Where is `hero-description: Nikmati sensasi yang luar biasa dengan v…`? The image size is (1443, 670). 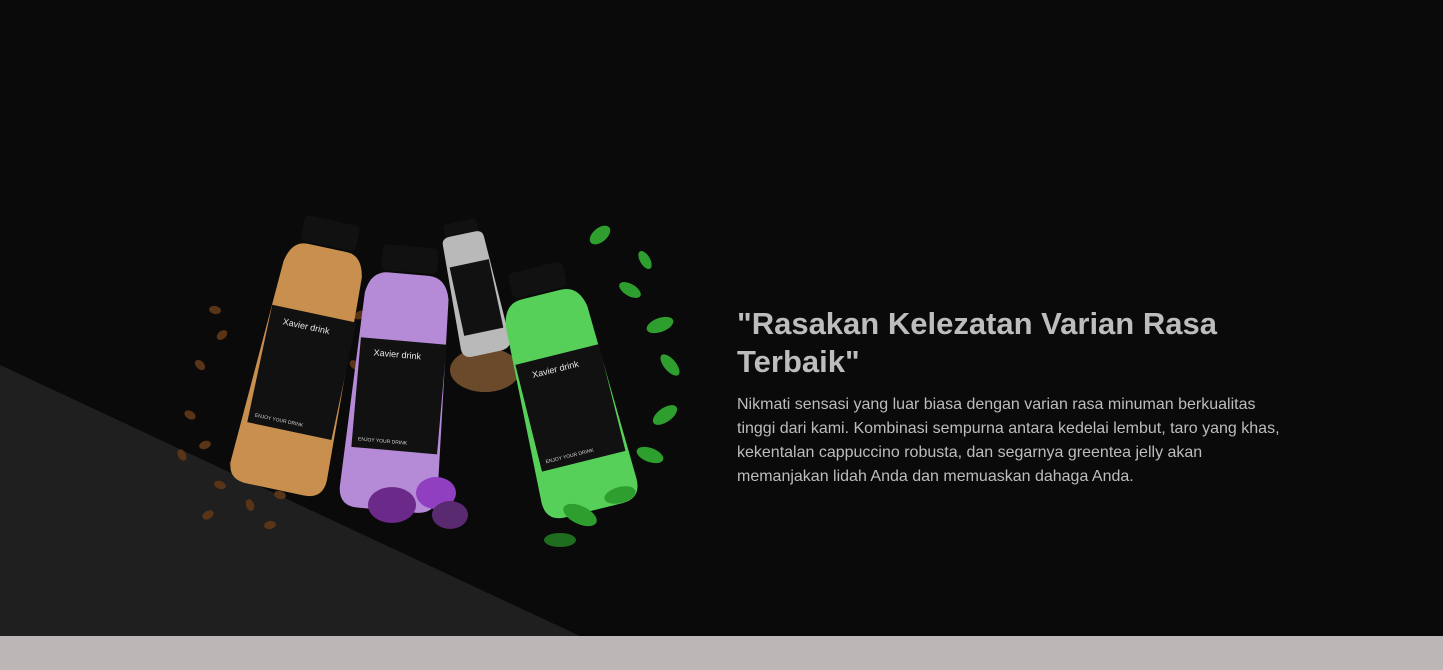 hero-description: Nikmati sensasi yang luar biasa dengan v… is located at coordinates (1008, 440).